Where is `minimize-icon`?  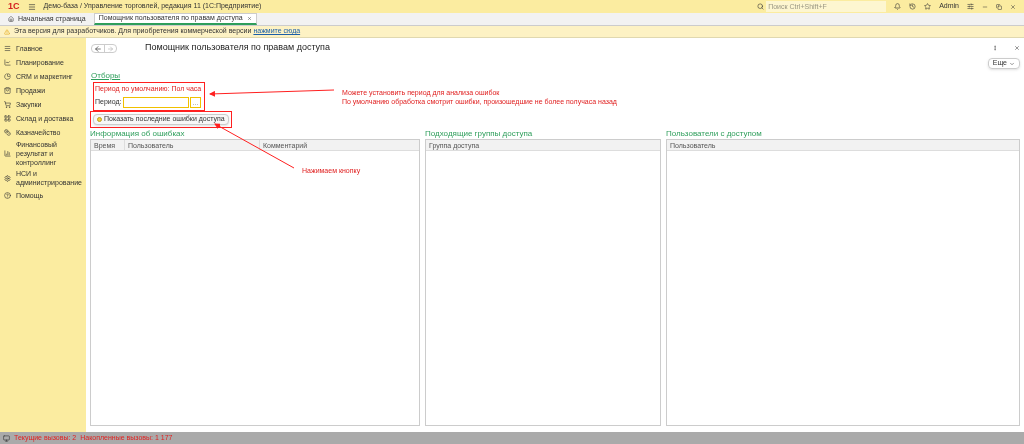 minimize-icon is located at coordinates (985, 6).